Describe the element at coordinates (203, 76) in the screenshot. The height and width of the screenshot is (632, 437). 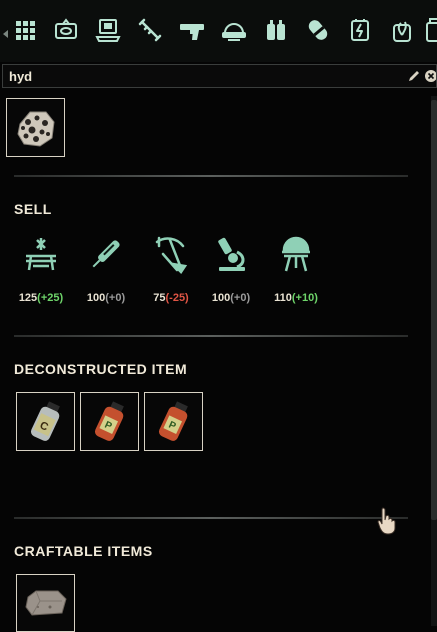
I see `search-input` at that location.